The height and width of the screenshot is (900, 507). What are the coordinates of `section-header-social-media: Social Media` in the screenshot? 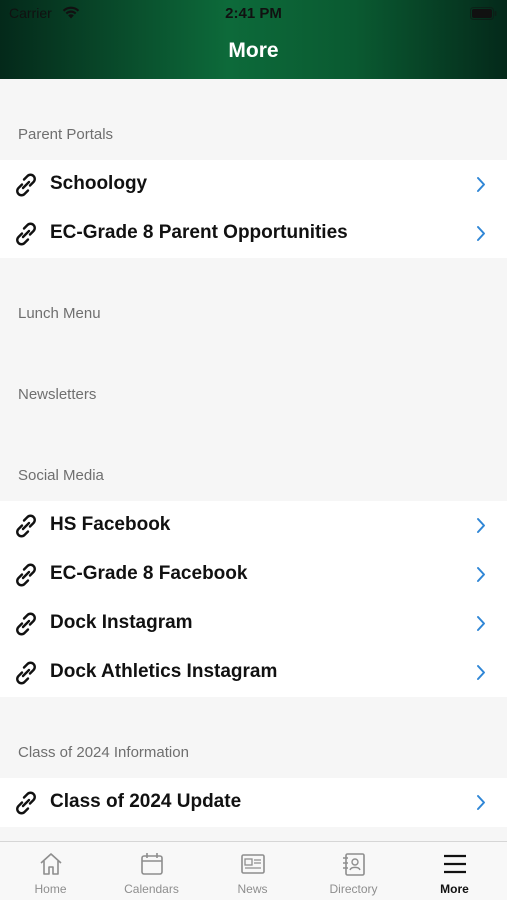 It's located at (253, 460).